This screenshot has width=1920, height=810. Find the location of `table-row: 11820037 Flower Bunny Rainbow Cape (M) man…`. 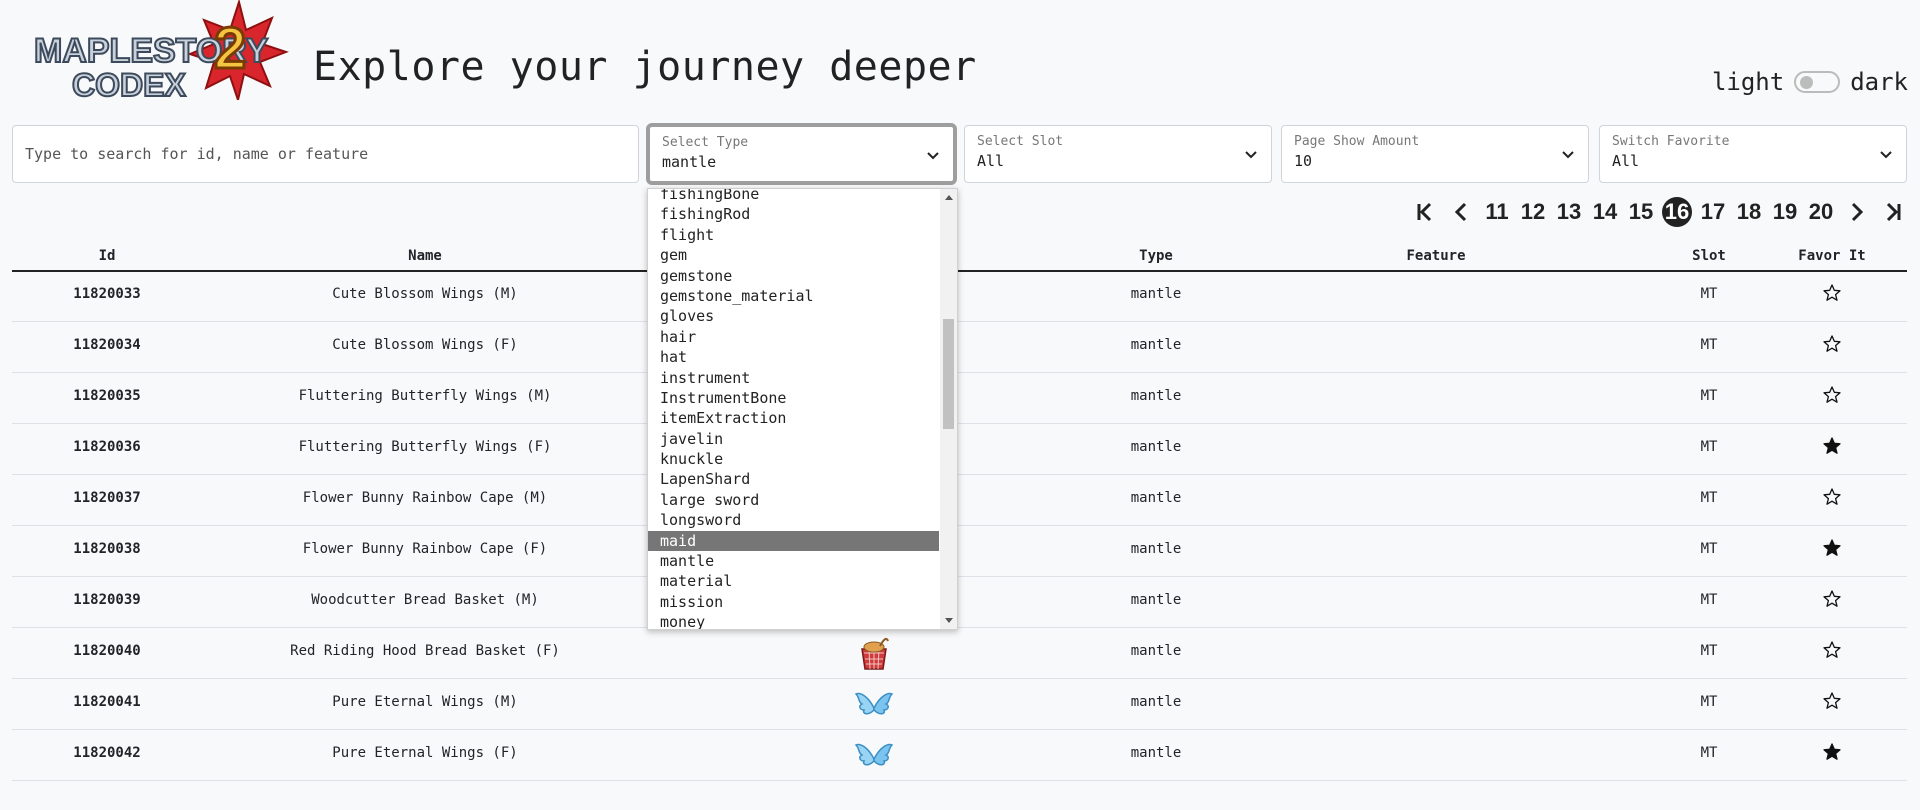

table-row: 11820037 Flower Bunny Rainbow Cape (M) man… is located at coordinates (959, 500).